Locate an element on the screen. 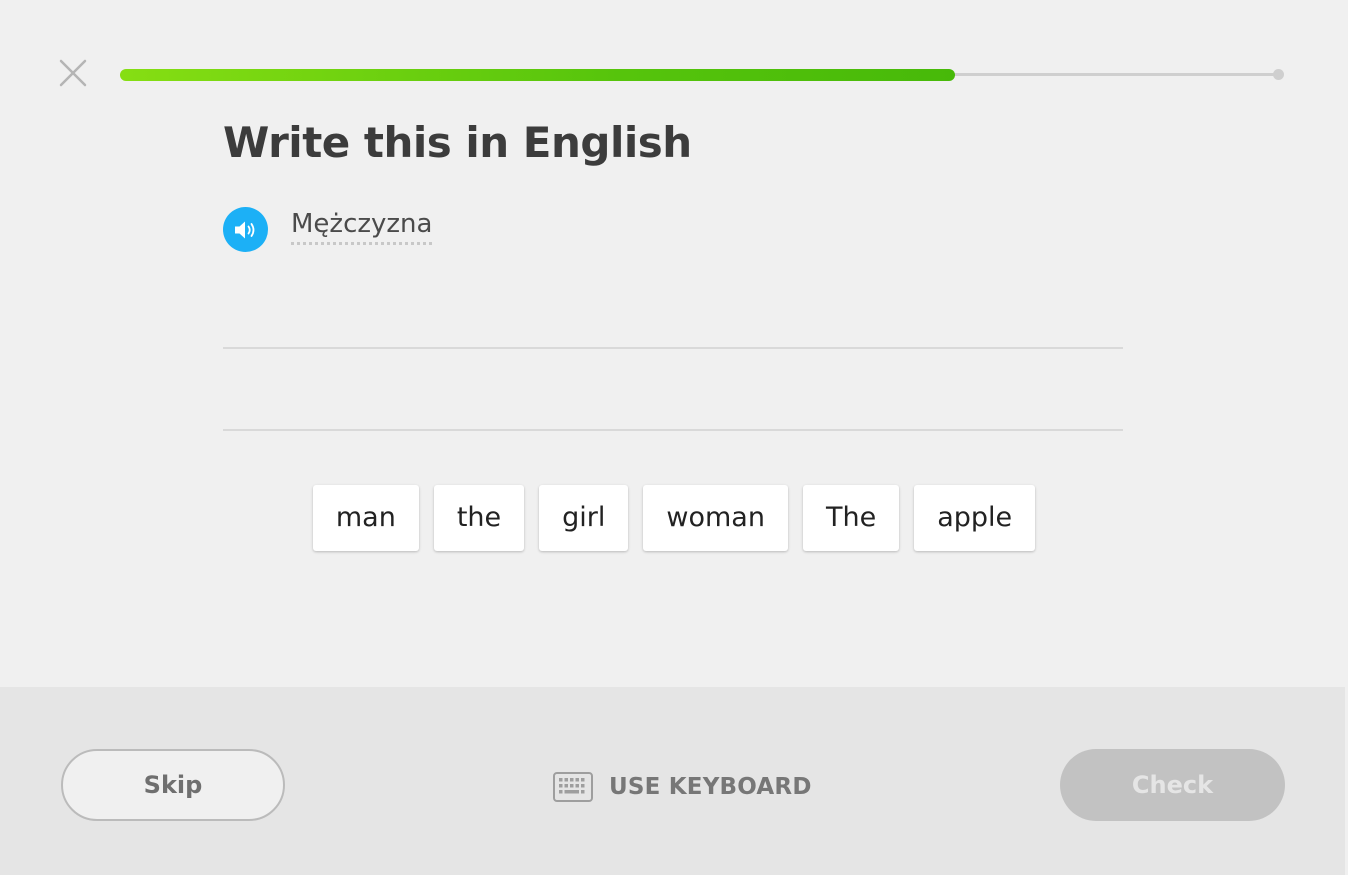 The image size is (1348, 875). progress-fill is located at coordinates (537, 75).